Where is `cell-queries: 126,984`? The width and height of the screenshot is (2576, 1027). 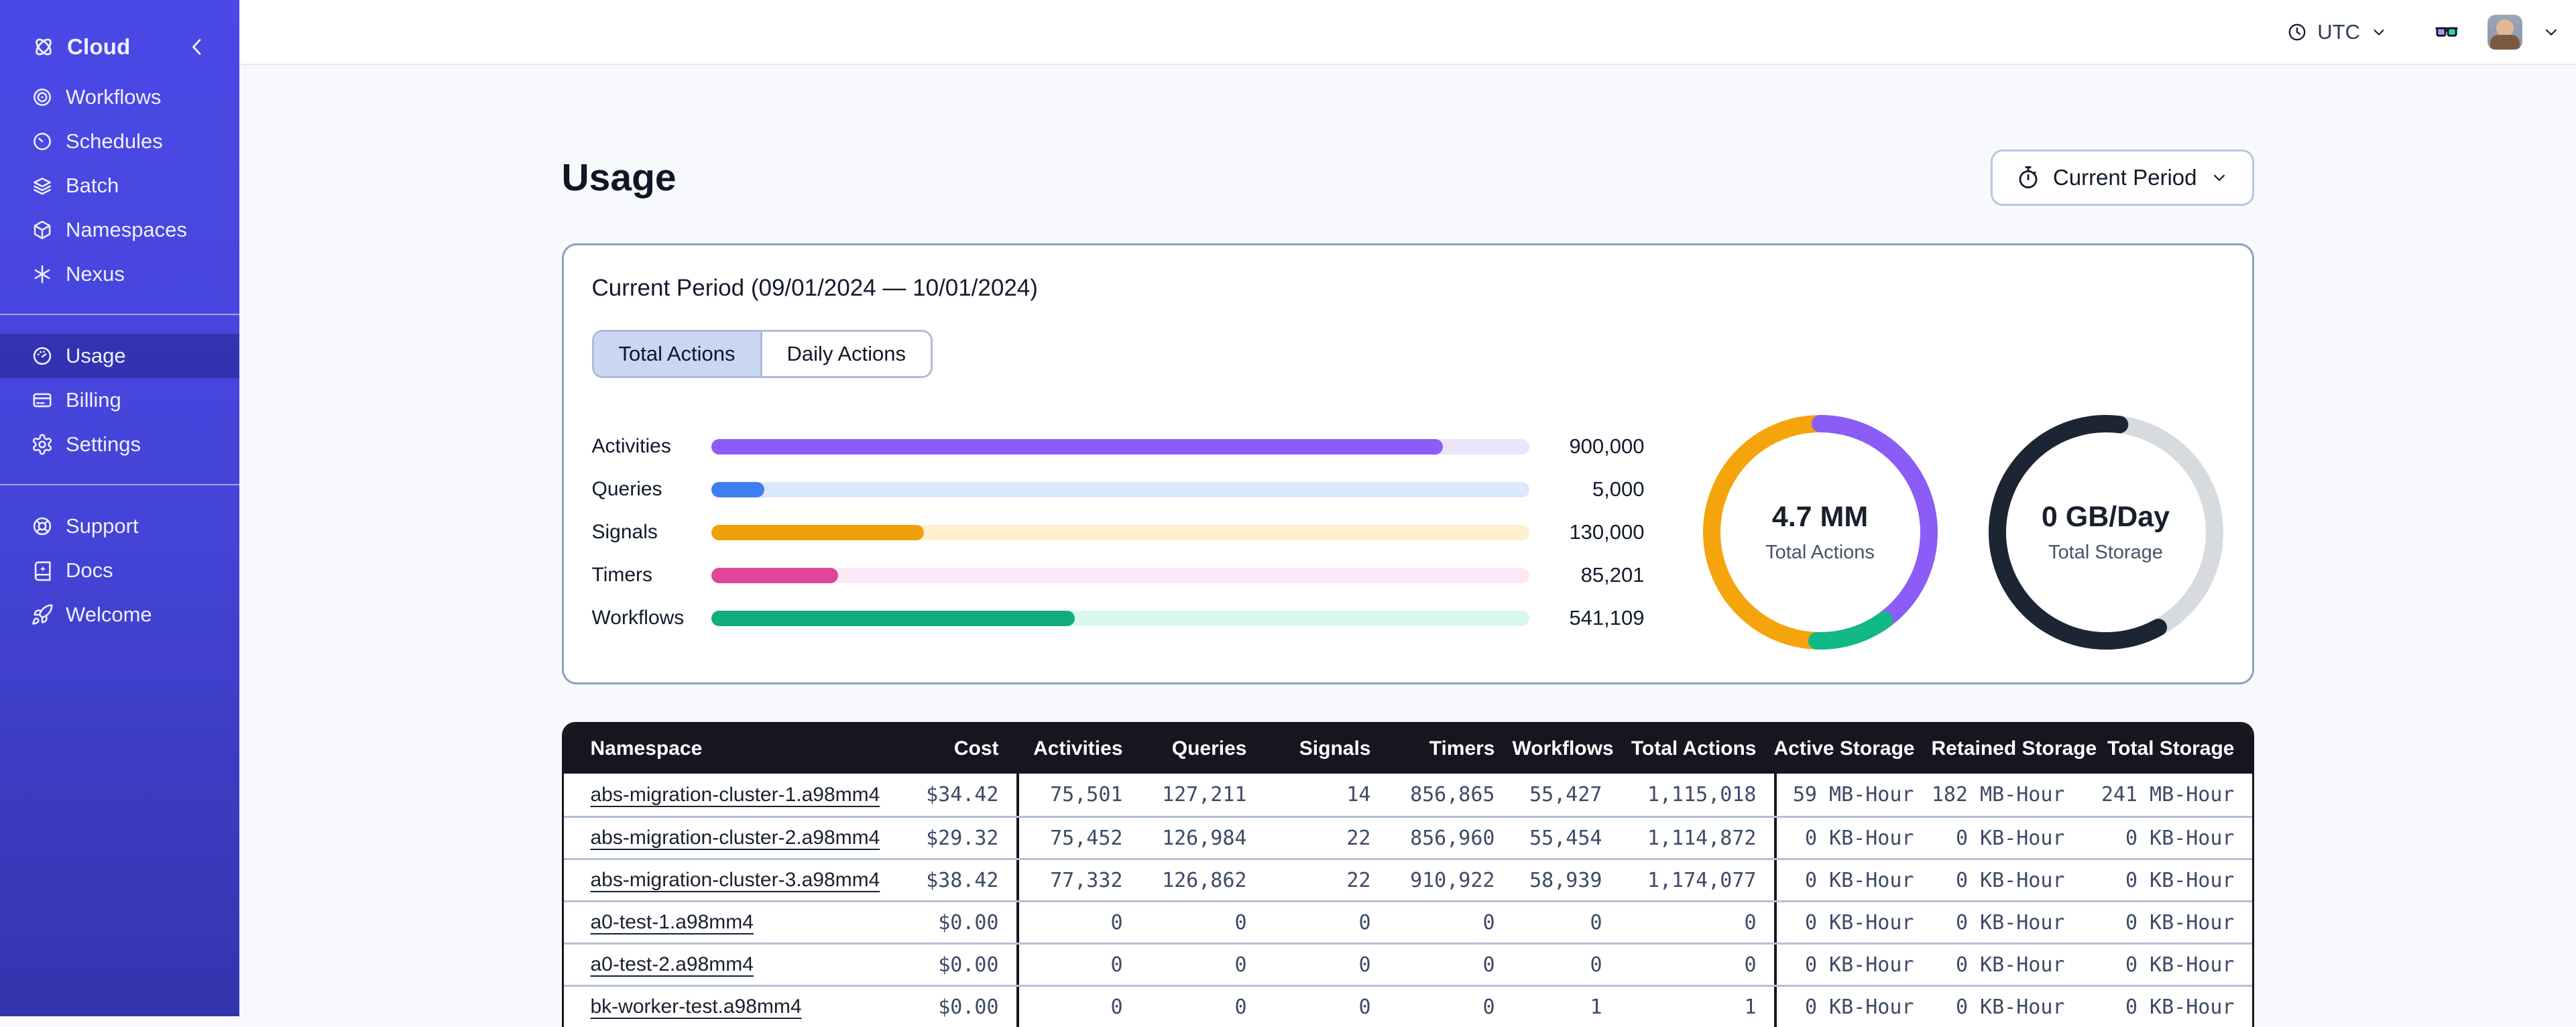
cell-queries: 126,984 is located at coordinates (1202, 838).